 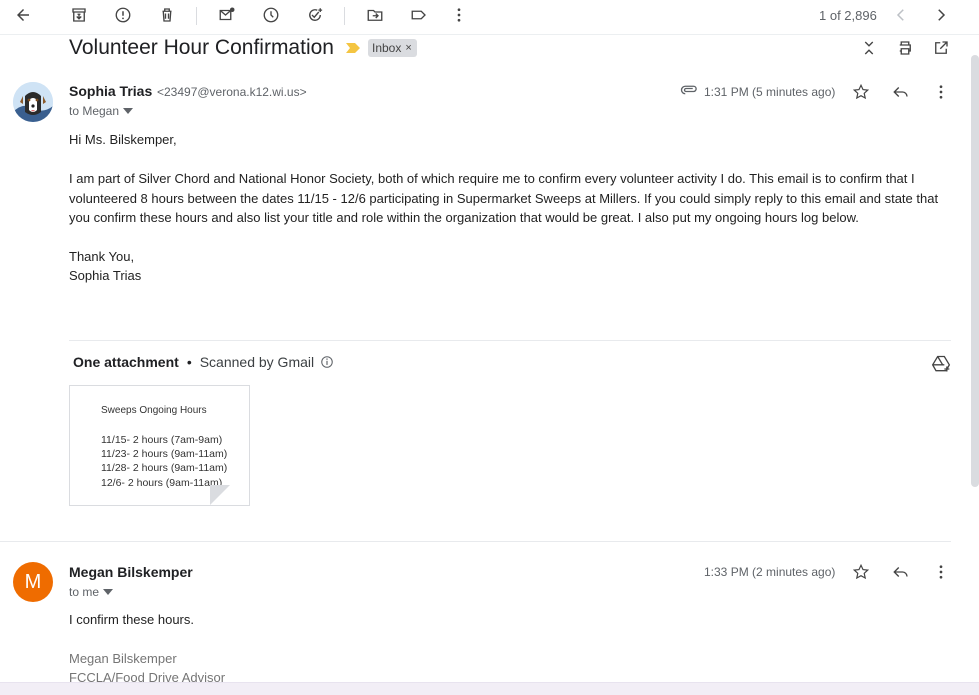 What do you see at coordinates (201, 47) in the screenshot?
I see `thread-subject: Volunteer Hour Confirmation` at bounding box center [201, 47].